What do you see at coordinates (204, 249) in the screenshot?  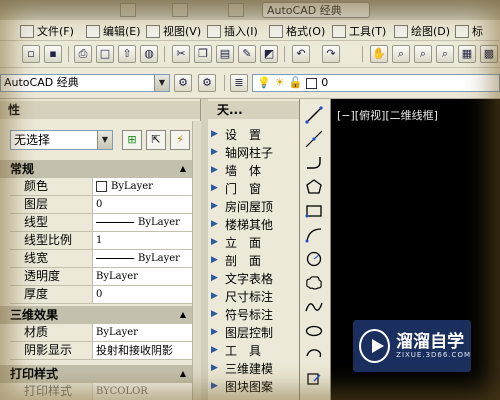 I see `palette-grip` at bounding box center [204, 249].